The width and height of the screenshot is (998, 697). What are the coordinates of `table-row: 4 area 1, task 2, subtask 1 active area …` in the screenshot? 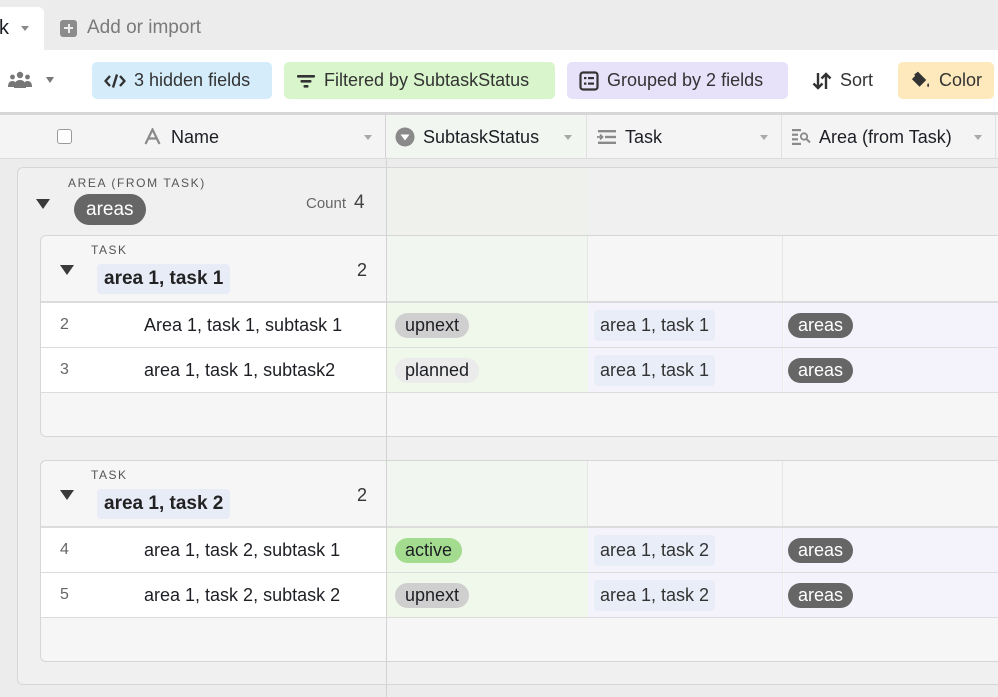 It's located at (519, 550).